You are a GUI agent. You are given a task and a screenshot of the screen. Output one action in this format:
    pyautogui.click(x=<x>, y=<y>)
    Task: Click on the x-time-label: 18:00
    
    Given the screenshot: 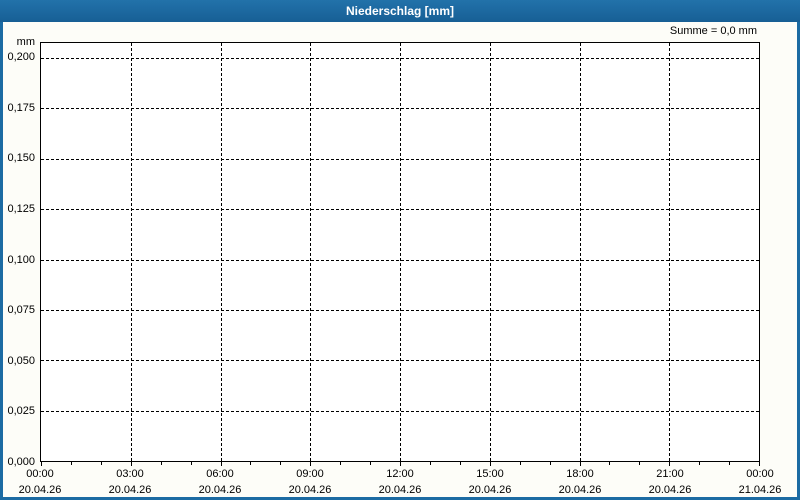 What is the action you would take?
    pyautogui.click(x=580, y=474)
    